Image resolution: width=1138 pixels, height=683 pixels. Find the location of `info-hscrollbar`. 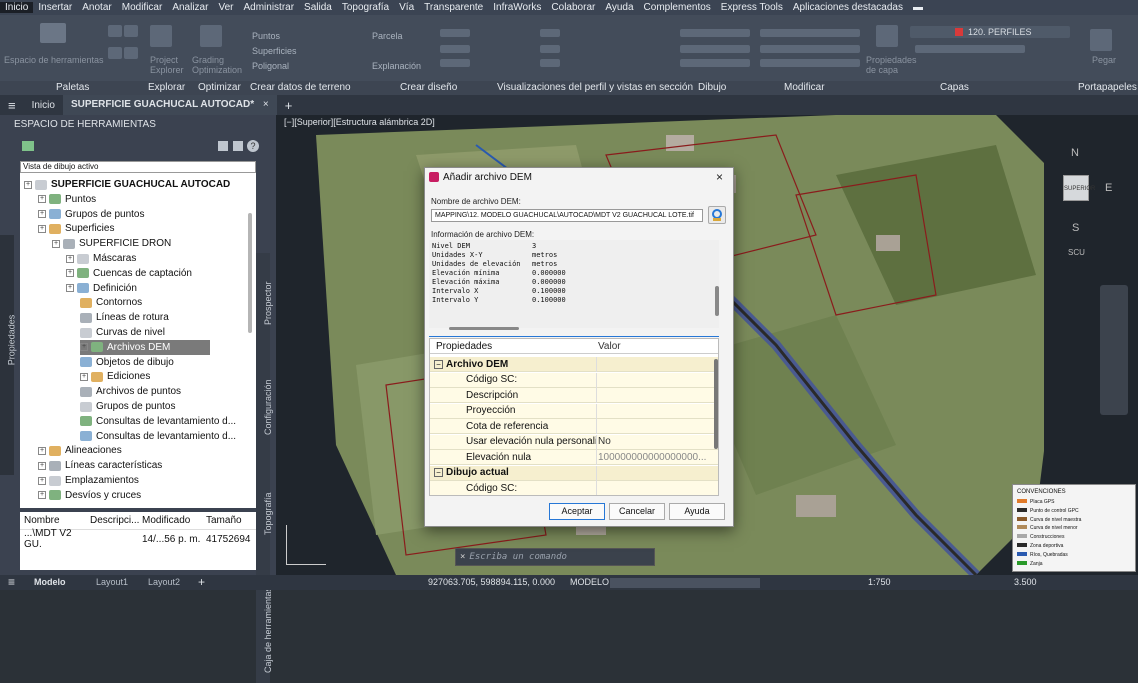

info-hscrollbar is located at coordinates (484, 328).